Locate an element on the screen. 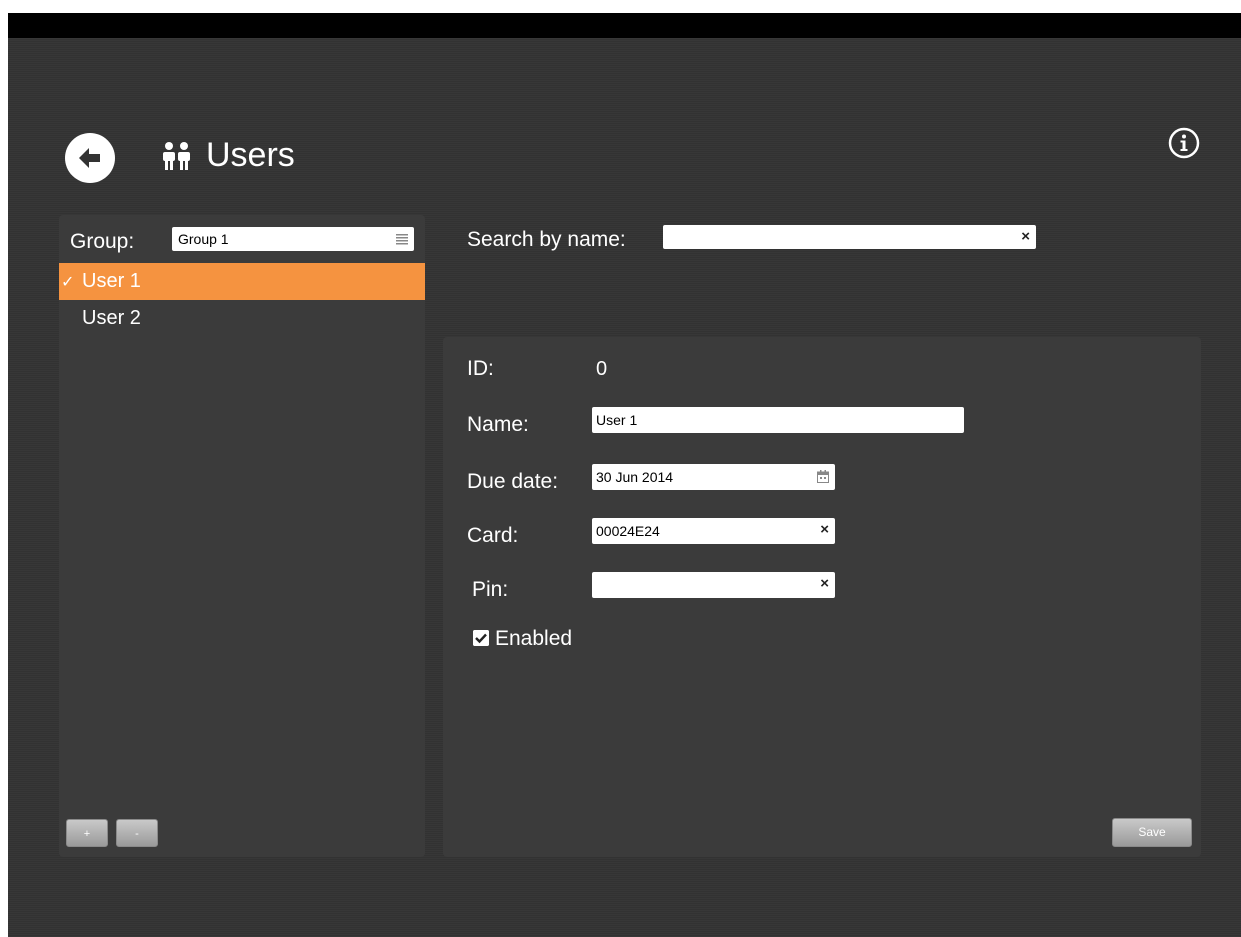 The height and width of the screenshot is (937, 1241). status-bar is located at coordinates (624, 25).